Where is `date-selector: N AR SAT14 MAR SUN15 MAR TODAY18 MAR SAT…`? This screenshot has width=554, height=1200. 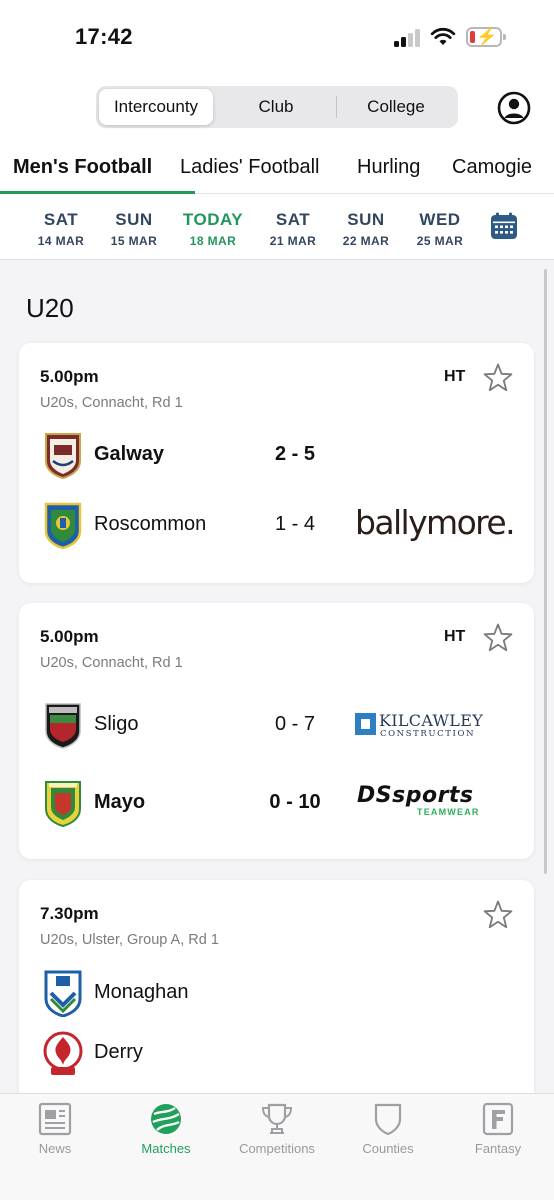 date-selector: N AR SAT14 MAR SUN15 MAR TODAY18 MAR SAT… is located at coordinates (277, 227).